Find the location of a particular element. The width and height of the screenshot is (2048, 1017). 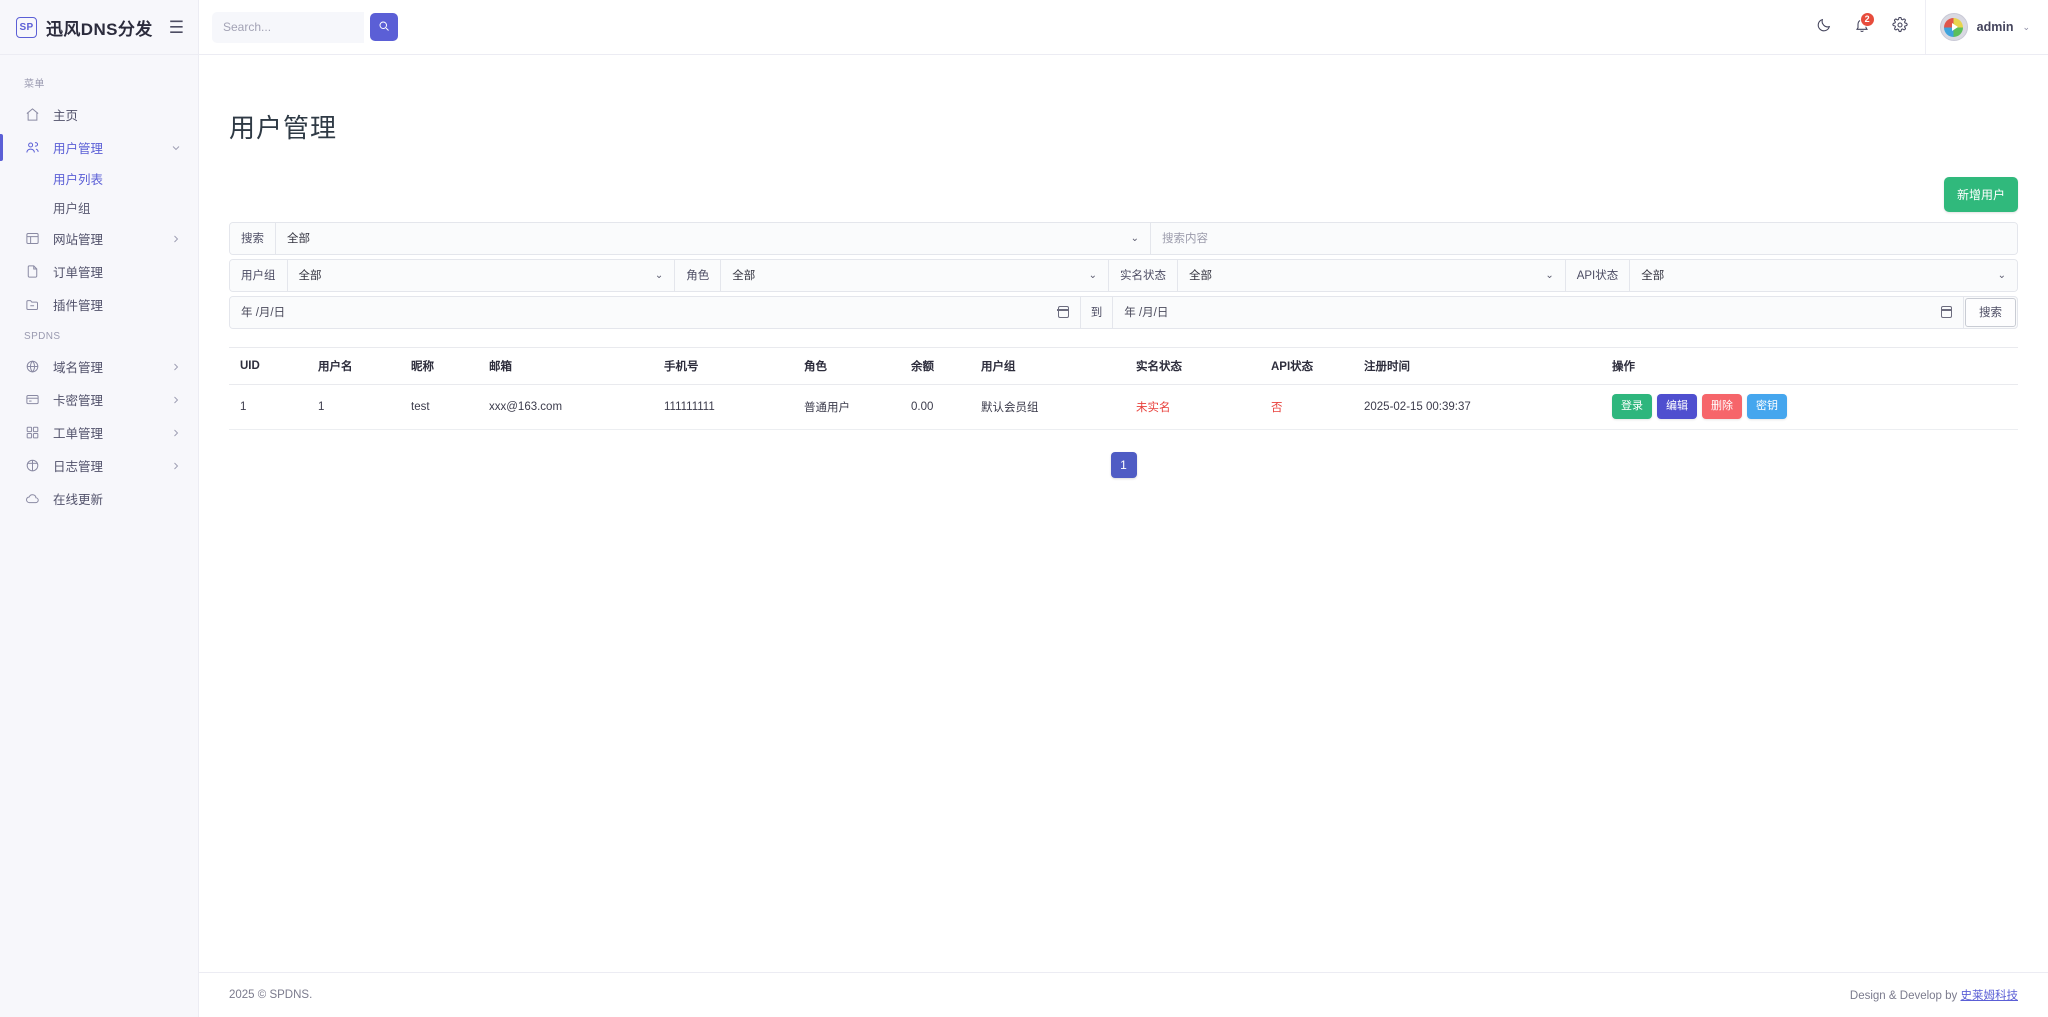

avatar-play-icon is located at coordinates (1954, 27).